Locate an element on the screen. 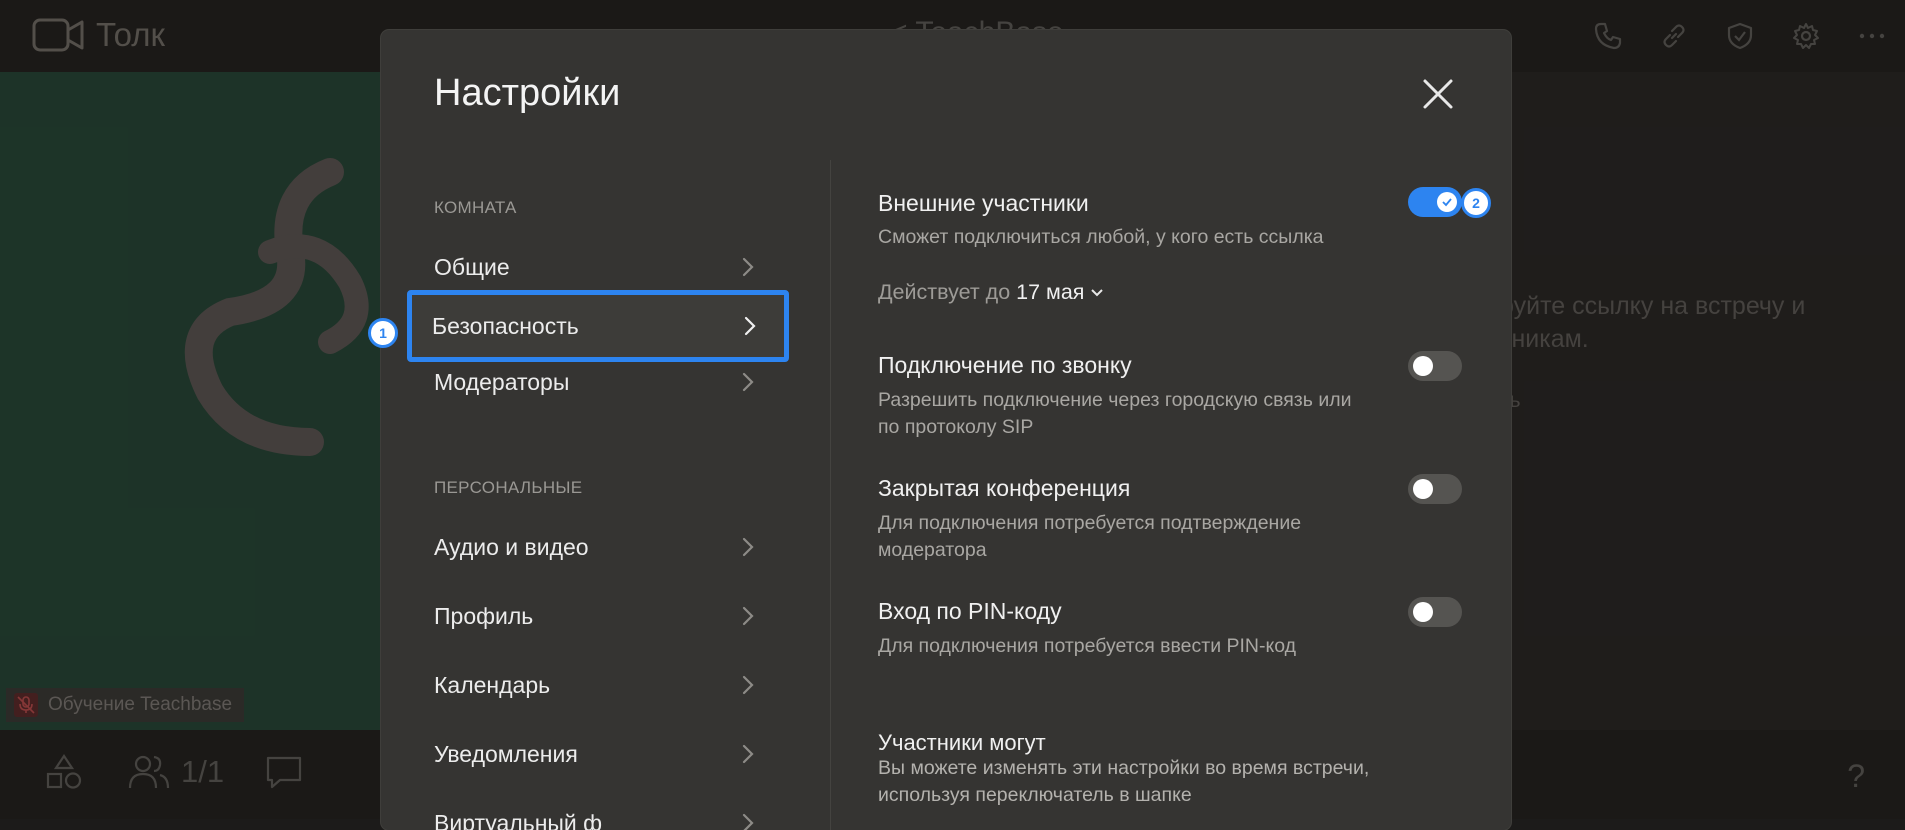  nav-item-label: Общие is located at coordinates (472, 267).